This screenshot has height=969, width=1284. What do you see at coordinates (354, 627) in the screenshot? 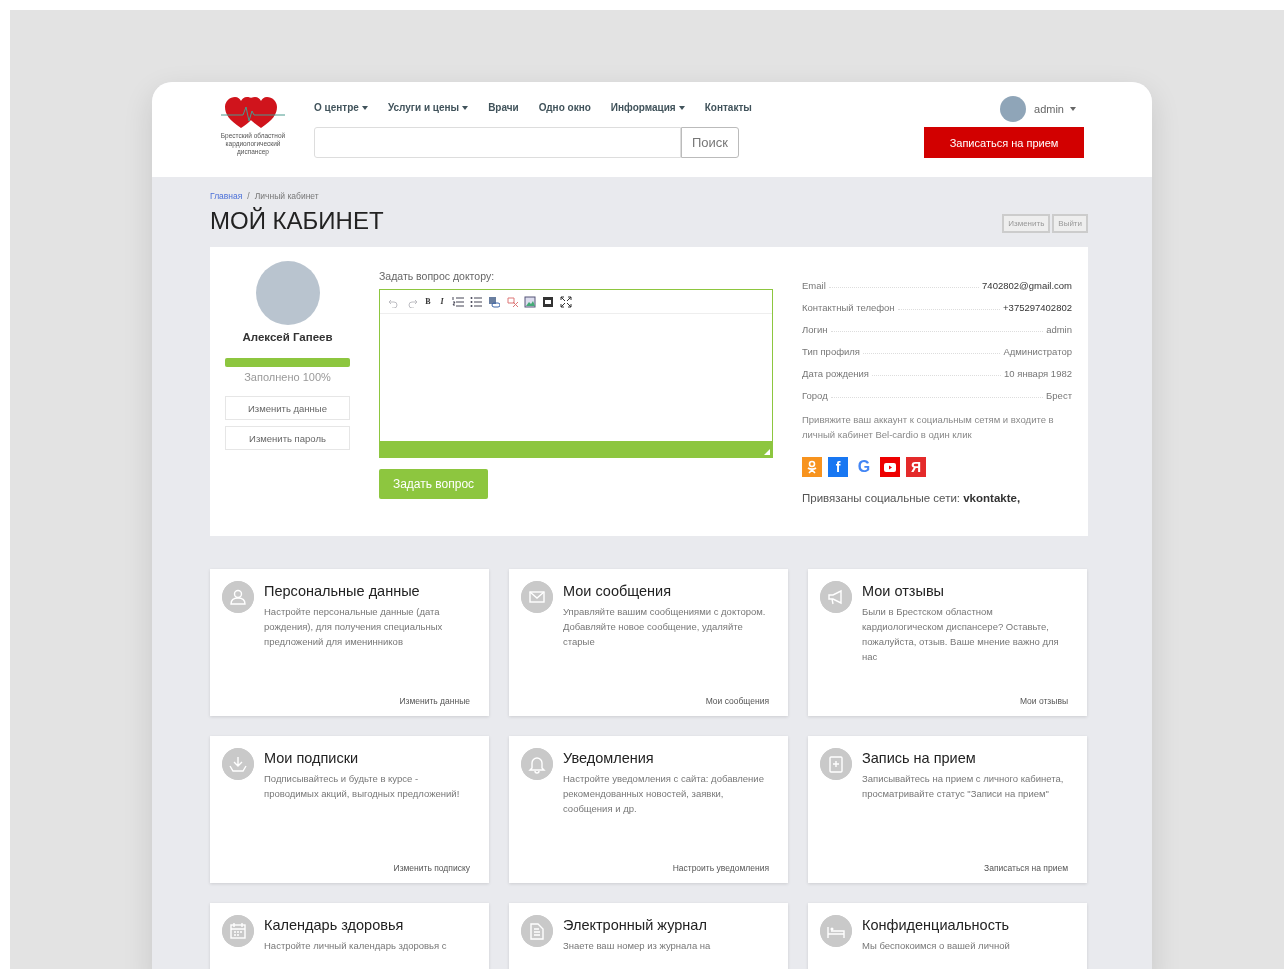
I see `card-description: Настройте персональные данные (дата рождения), для получения специальных предложений для именинников` at bounding box center [354, 627].